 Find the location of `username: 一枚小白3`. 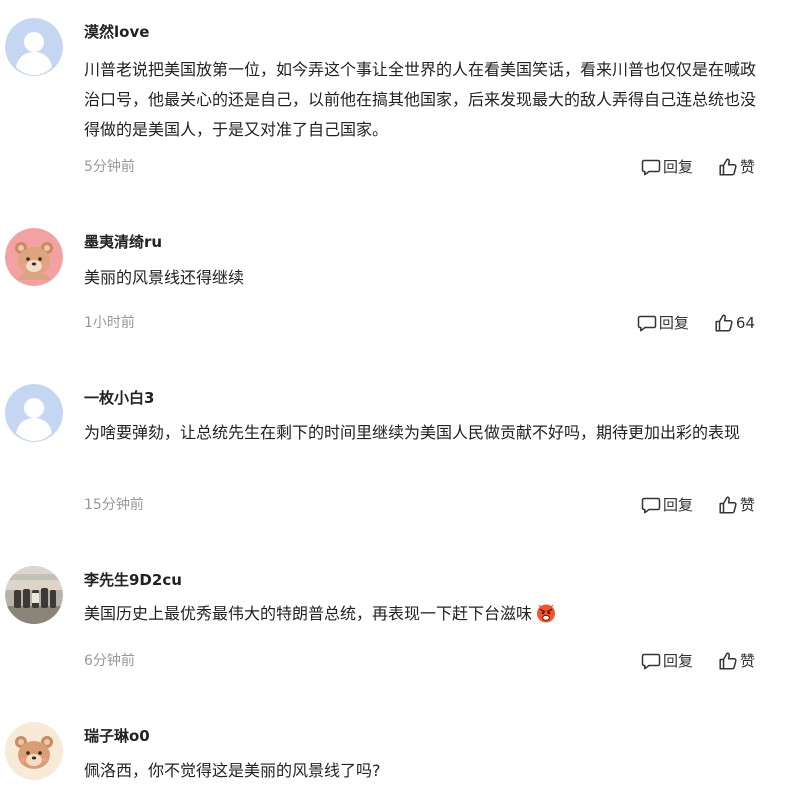

username: 一枚小白3 is located at coordinates (119, 398).